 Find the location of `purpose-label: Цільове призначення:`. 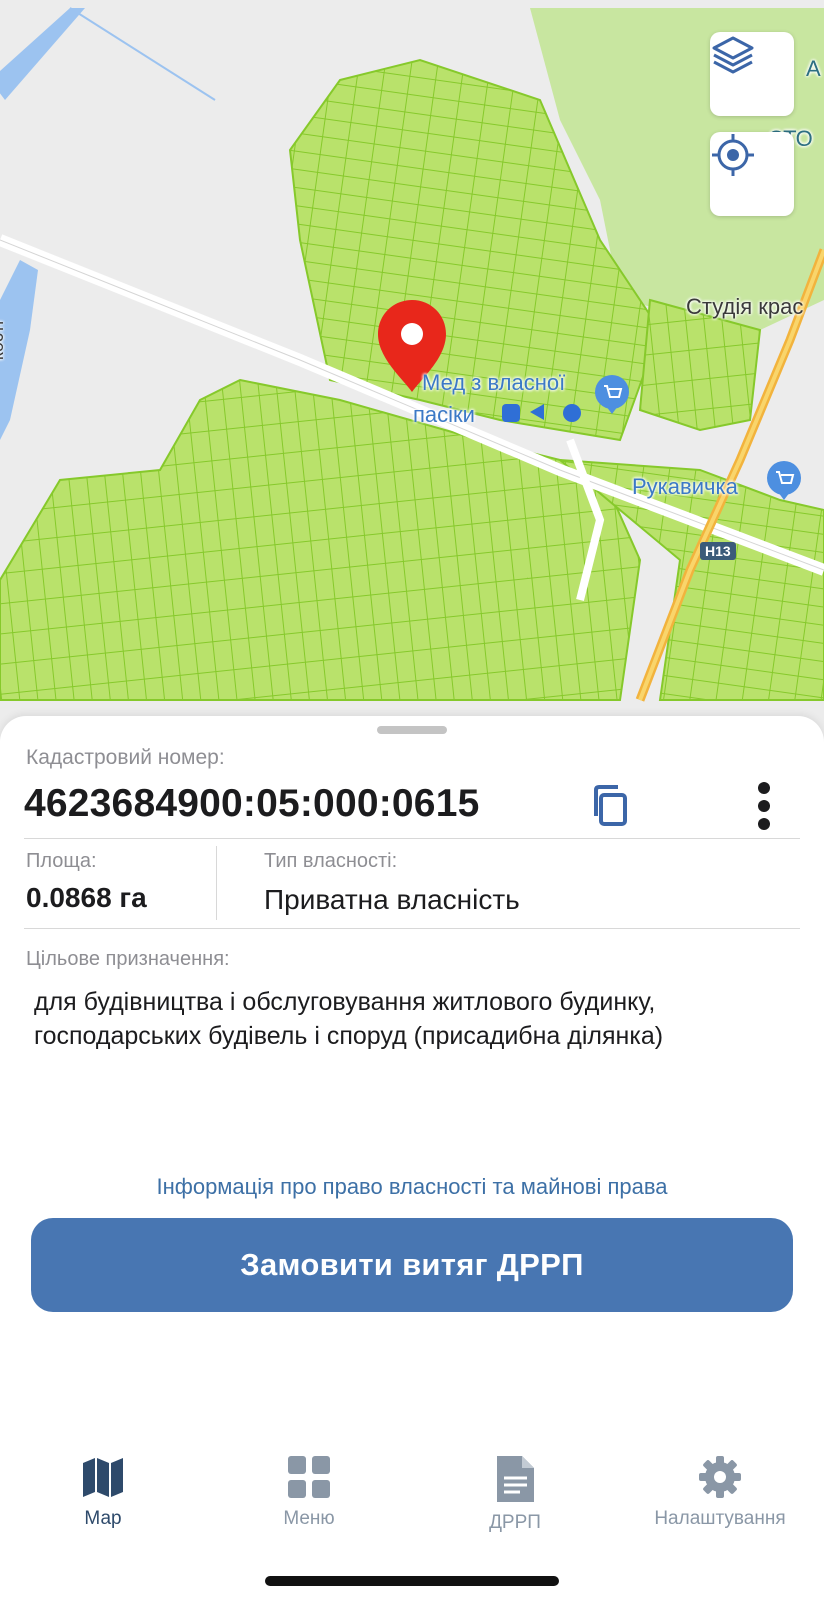

purpose-label: Цільове призначення: is located at coordinates (128, 959).